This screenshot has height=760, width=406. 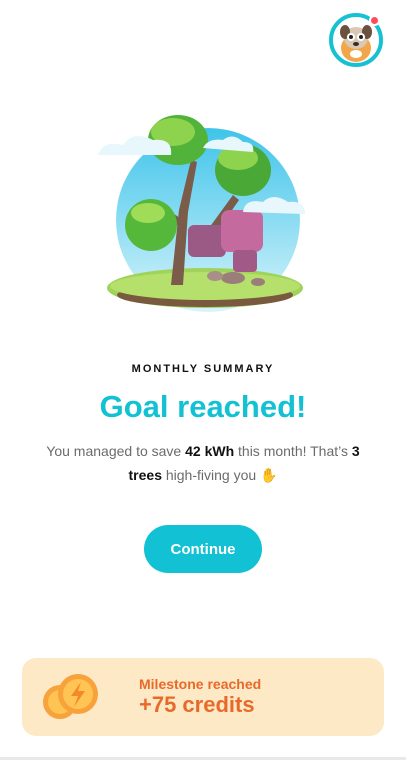 What do you see at coordinates (211, 475) in the screenshot?
I see `desc-text-3: high-fiving you` at bounding box center [211, 475].